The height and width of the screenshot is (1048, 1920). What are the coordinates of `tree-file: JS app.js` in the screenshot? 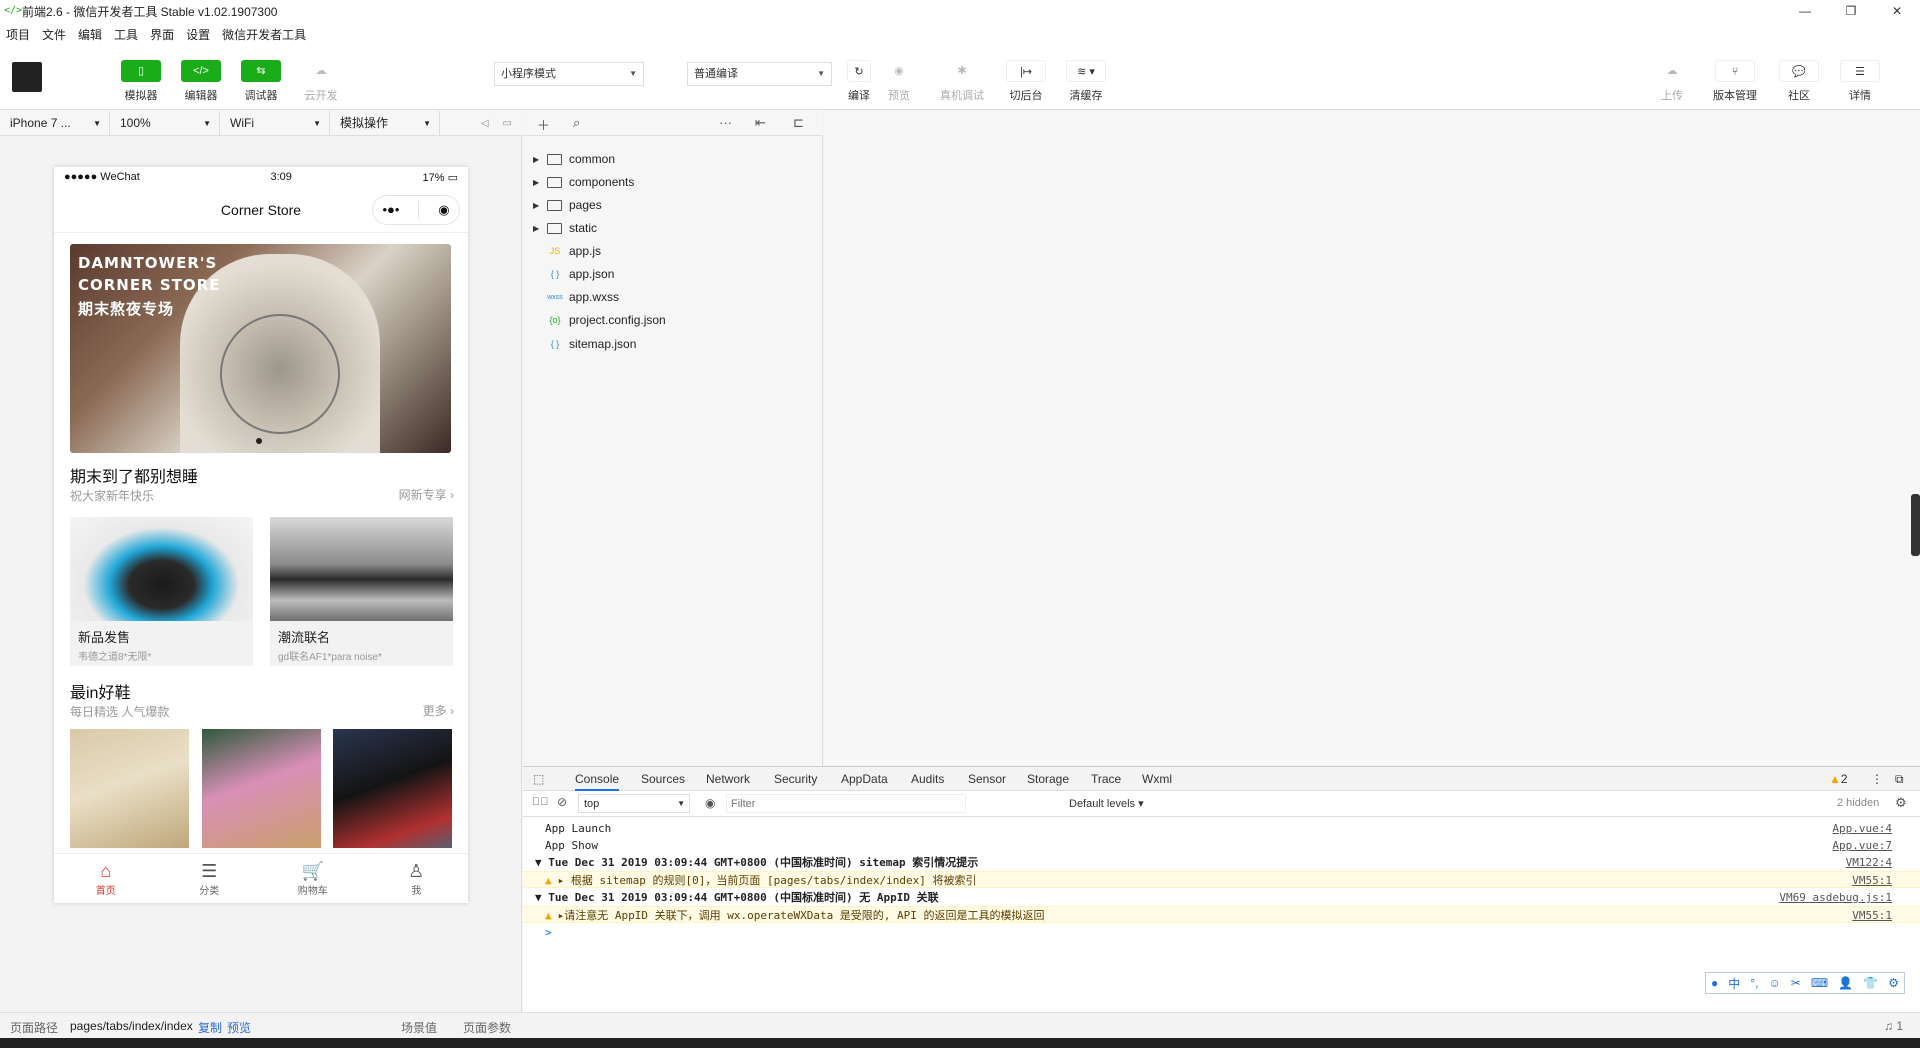 It's located at (573, 251).